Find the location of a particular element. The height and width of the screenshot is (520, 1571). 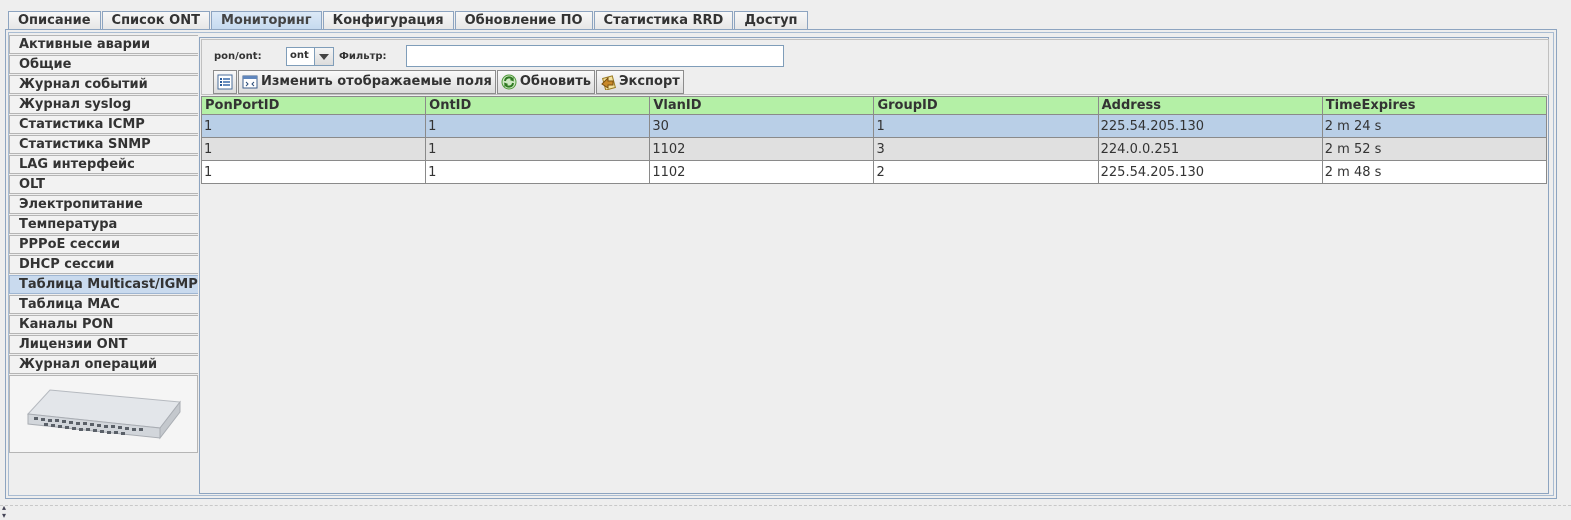

filter-input is located at coordinates (595, 56).